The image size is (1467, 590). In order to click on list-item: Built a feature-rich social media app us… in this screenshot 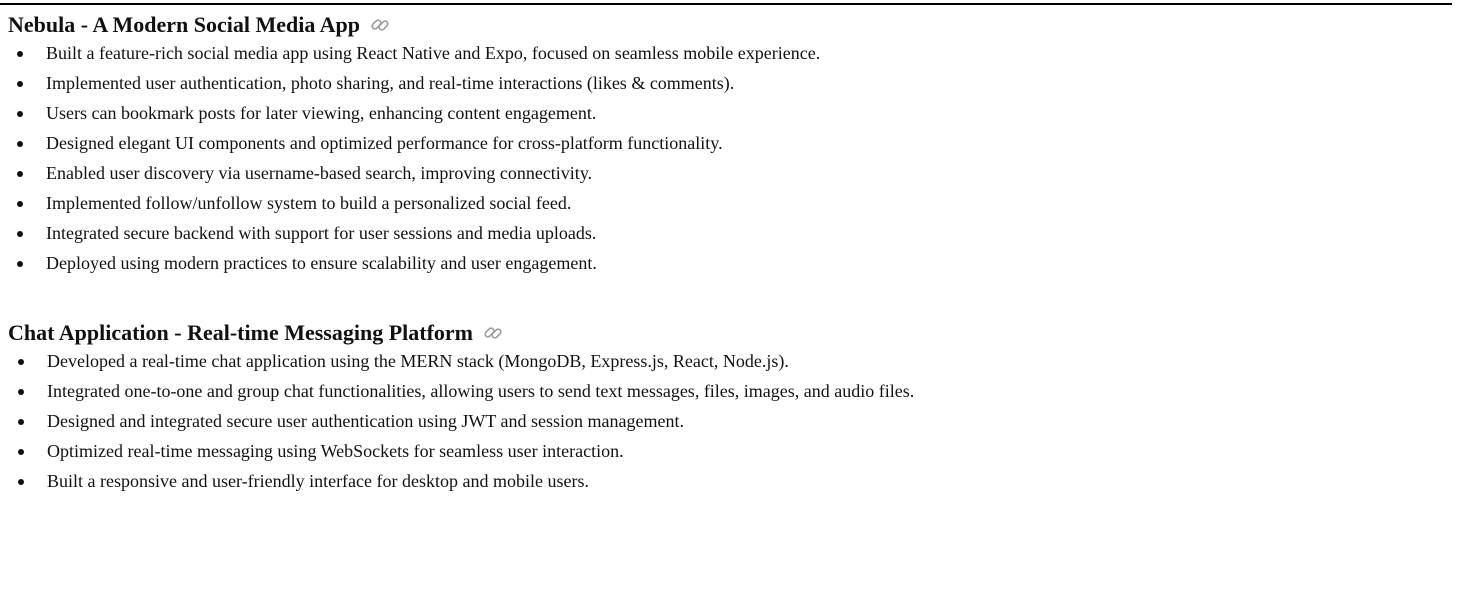, I will do `click(728, 55)`.